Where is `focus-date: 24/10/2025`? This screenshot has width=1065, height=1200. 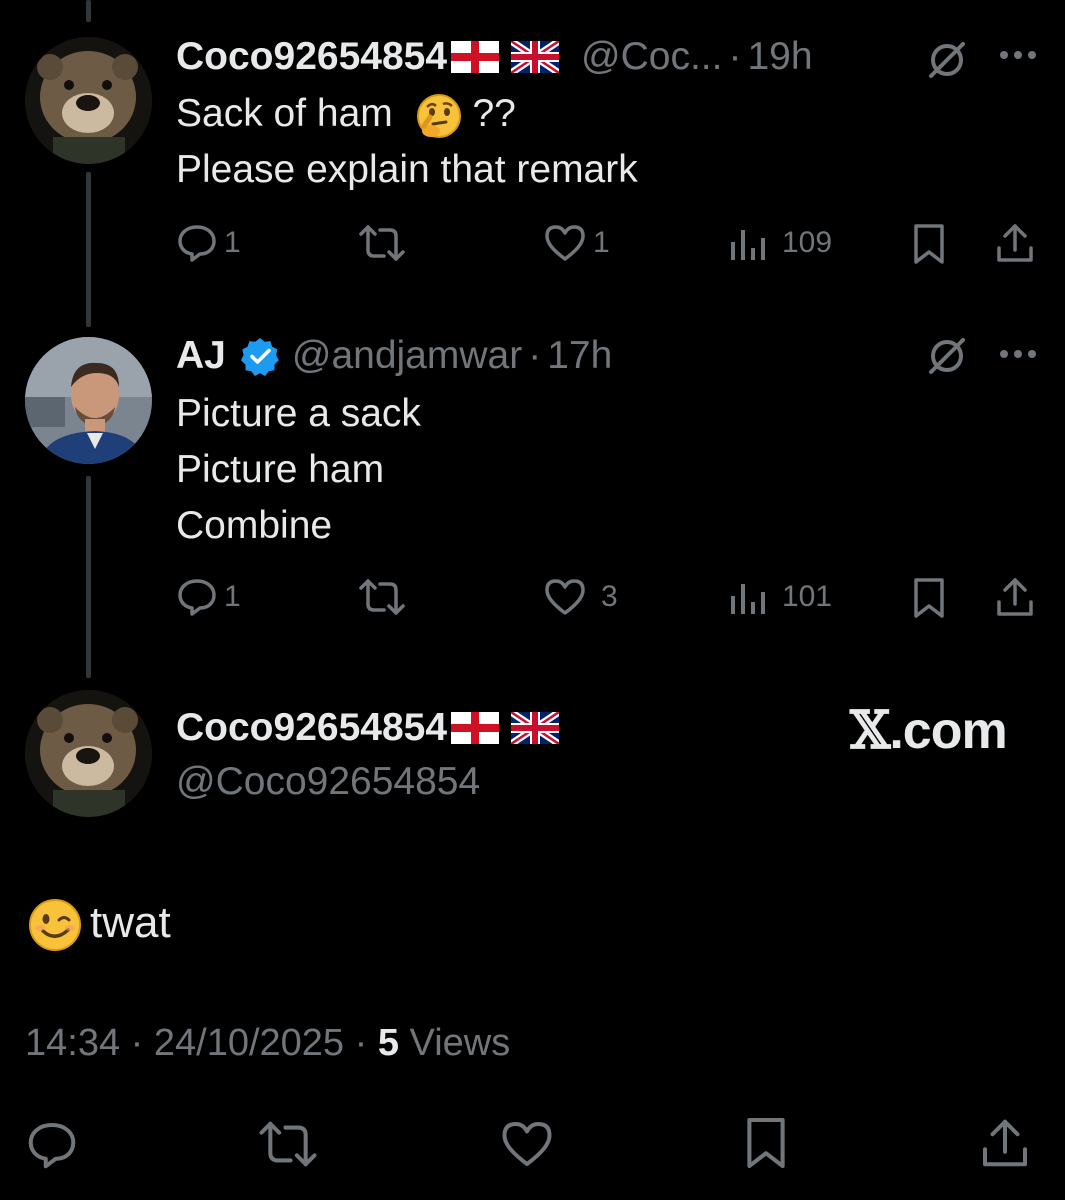
focus-date: 24/10/2025 is located at coordinates (249, 1043).